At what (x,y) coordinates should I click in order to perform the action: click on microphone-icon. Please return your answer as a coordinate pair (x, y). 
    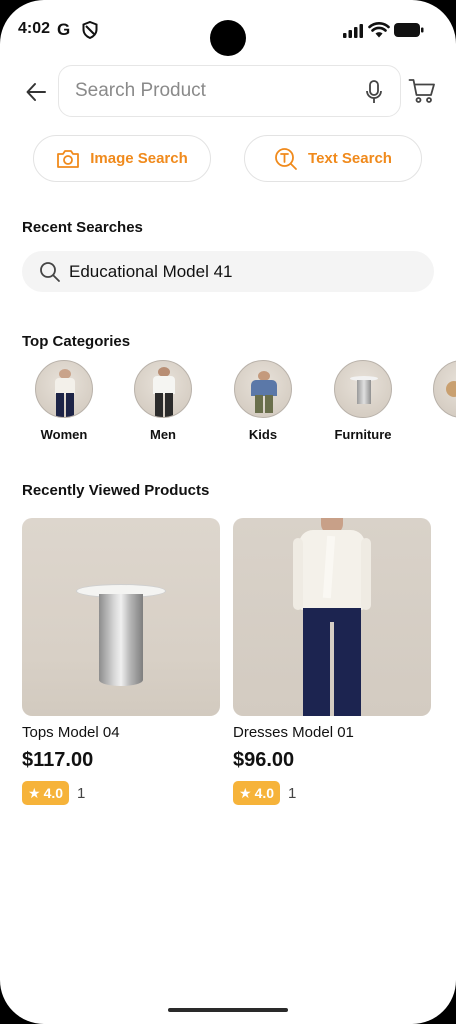
    Looking at the image, I should click on (374, 91).